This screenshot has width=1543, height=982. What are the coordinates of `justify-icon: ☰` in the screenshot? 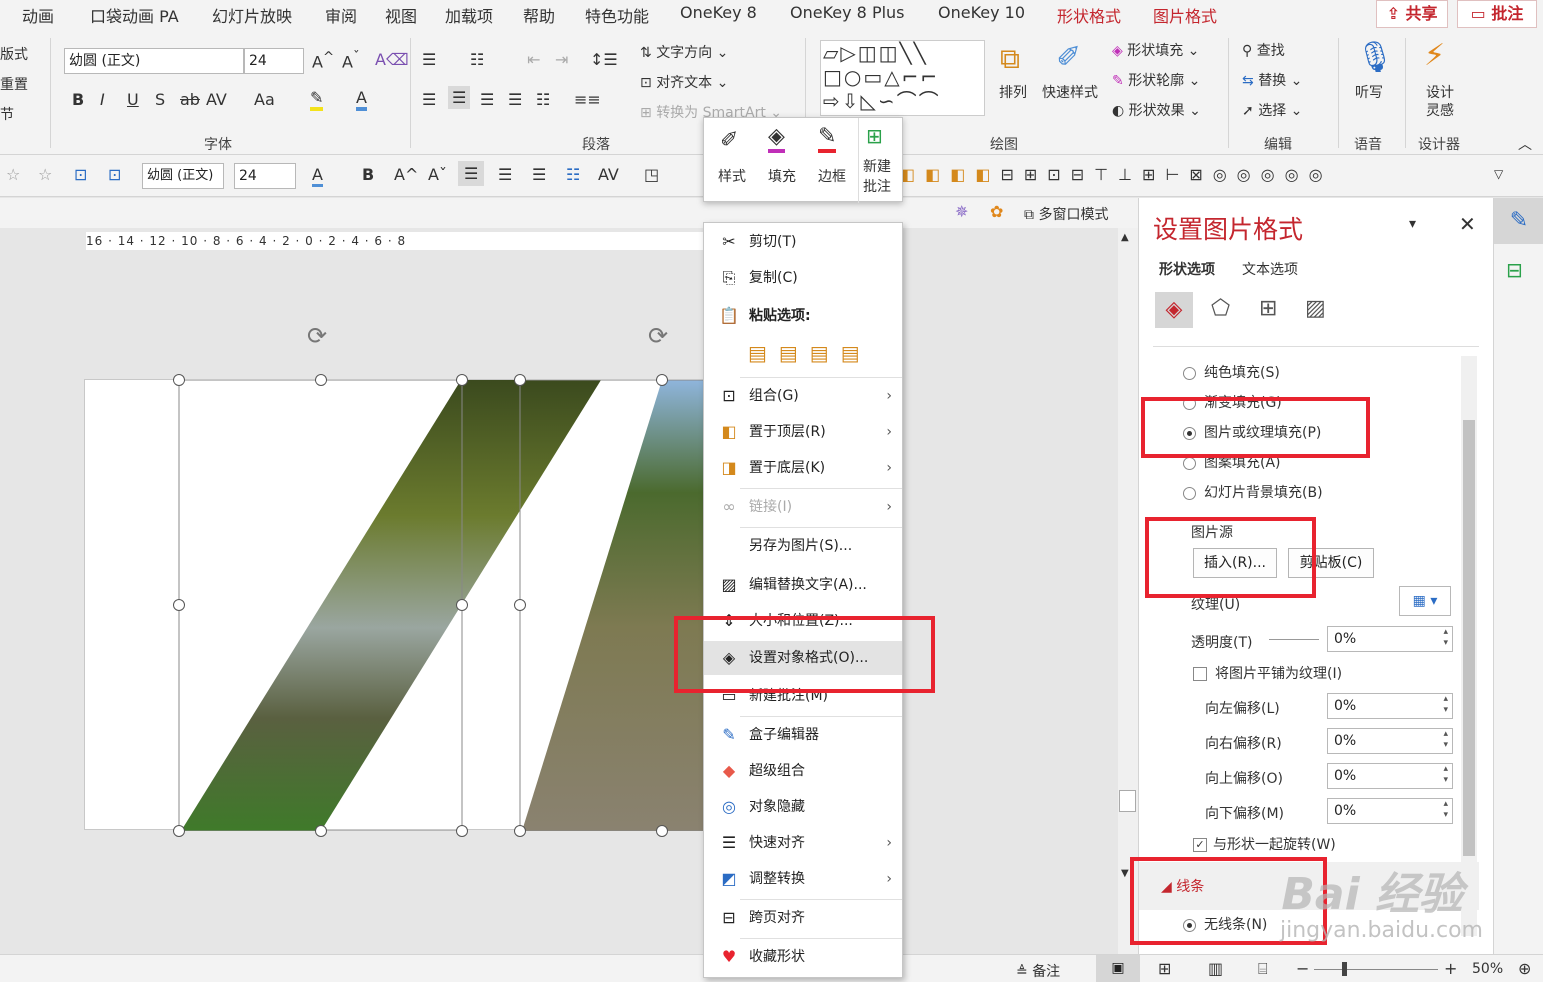 It's located at (515, 99).